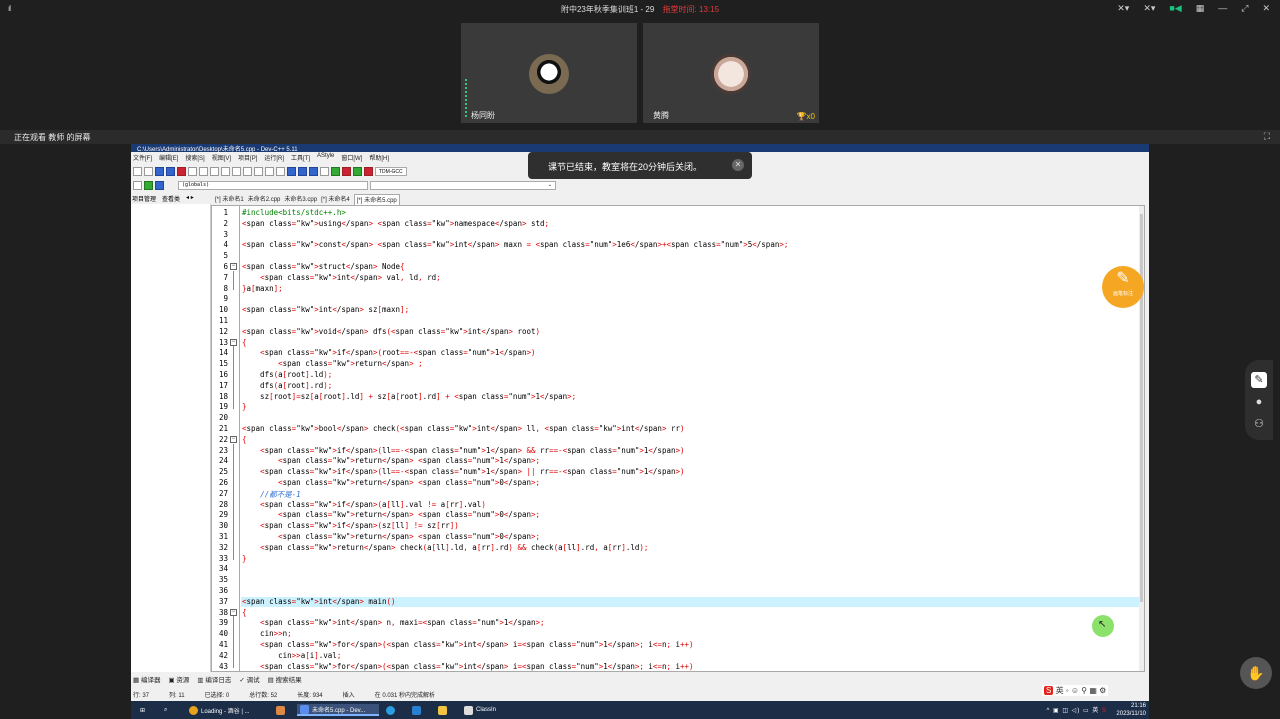 This screenshot has height=719, width=1280. I want to click on restore-icon: ⤢, so click(1244, 8).